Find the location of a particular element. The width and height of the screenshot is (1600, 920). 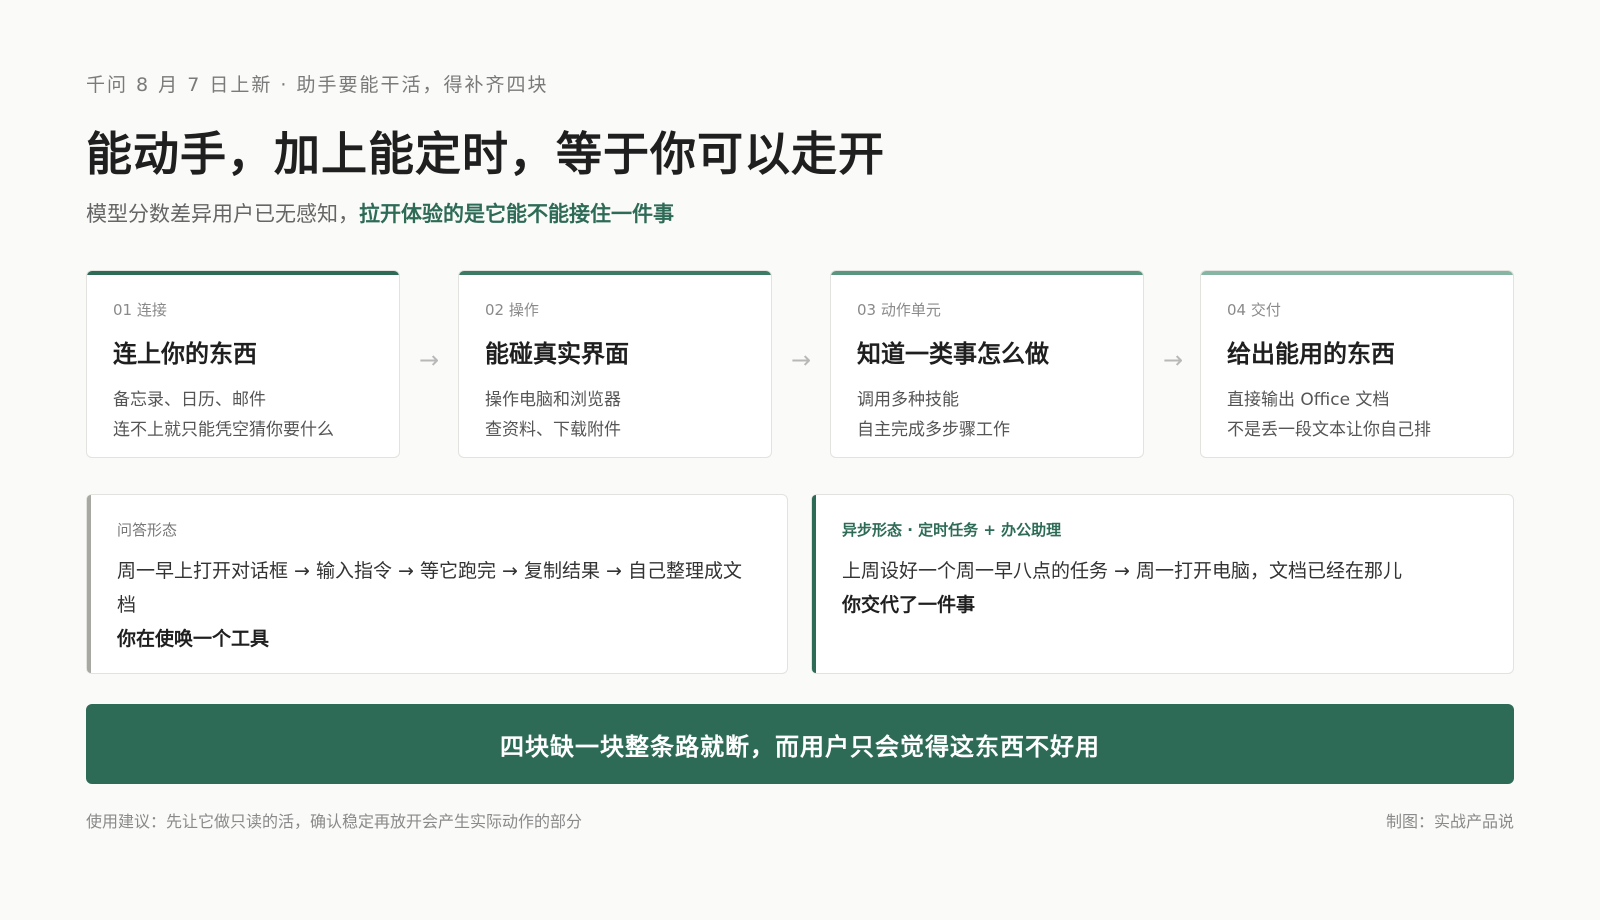

step-desc: 备忘录、日历、邮件 连不上就只能凭空猜你要什么 is located at coordinates (243, 415).